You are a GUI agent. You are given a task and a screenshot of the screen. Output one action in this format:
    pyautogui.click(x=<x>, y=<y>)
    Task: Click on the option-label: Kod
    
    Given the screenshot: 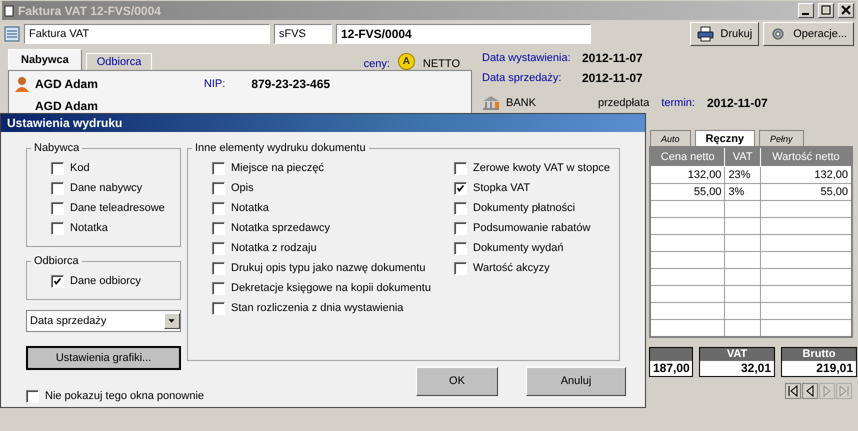 What is the action you would take?
    pyautogui.click(x=80, y=168)
    